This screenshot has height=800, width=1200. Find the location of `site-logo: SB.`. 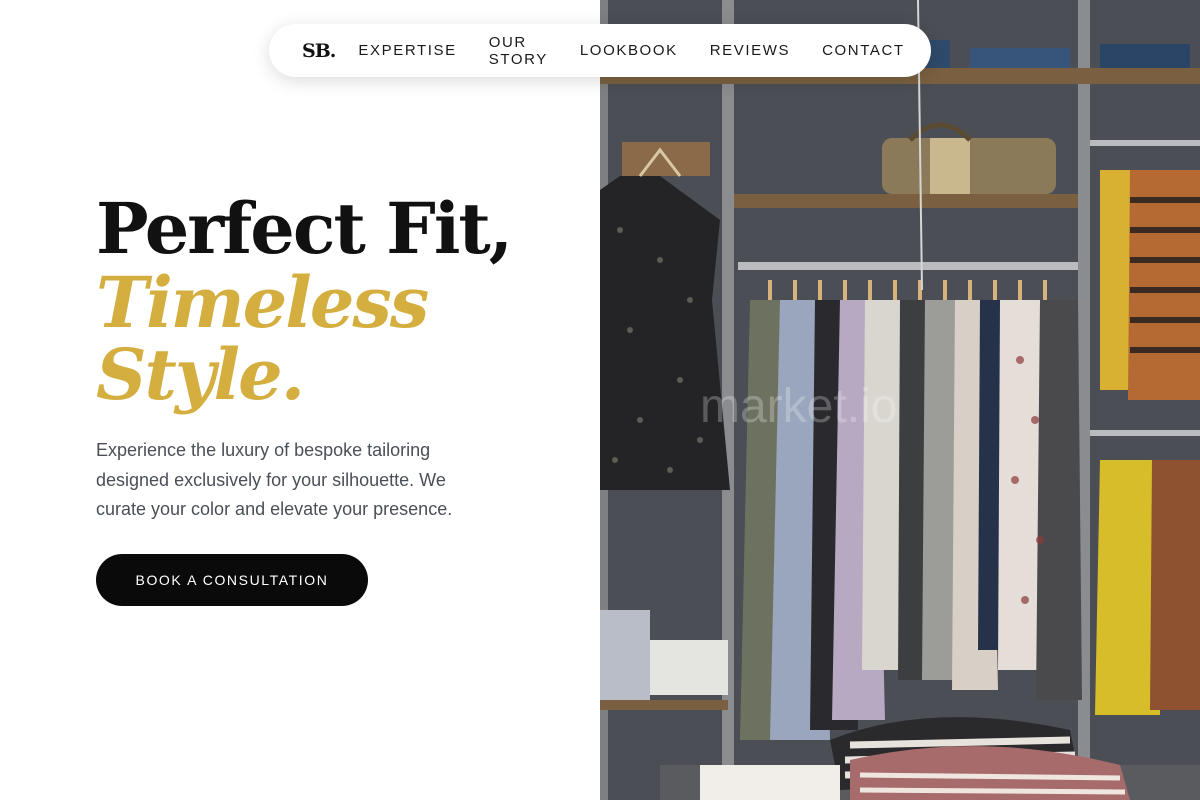

site-logo: SB. is located at coordinates (319, 51).